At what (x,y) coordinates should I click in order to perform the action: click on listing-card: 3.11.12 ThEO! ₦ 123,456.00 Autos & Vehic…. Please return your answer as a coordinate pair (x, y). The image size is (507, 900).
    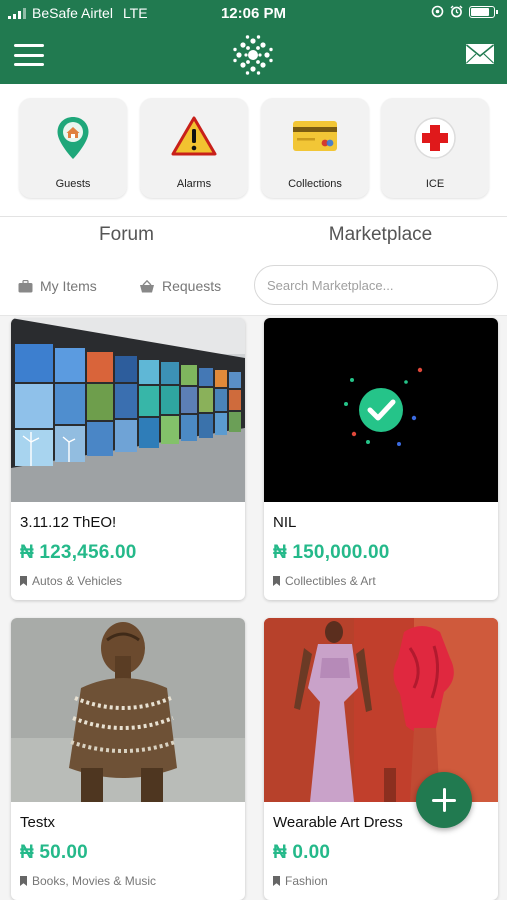
    Looking at the image, I should click on (128, 459).